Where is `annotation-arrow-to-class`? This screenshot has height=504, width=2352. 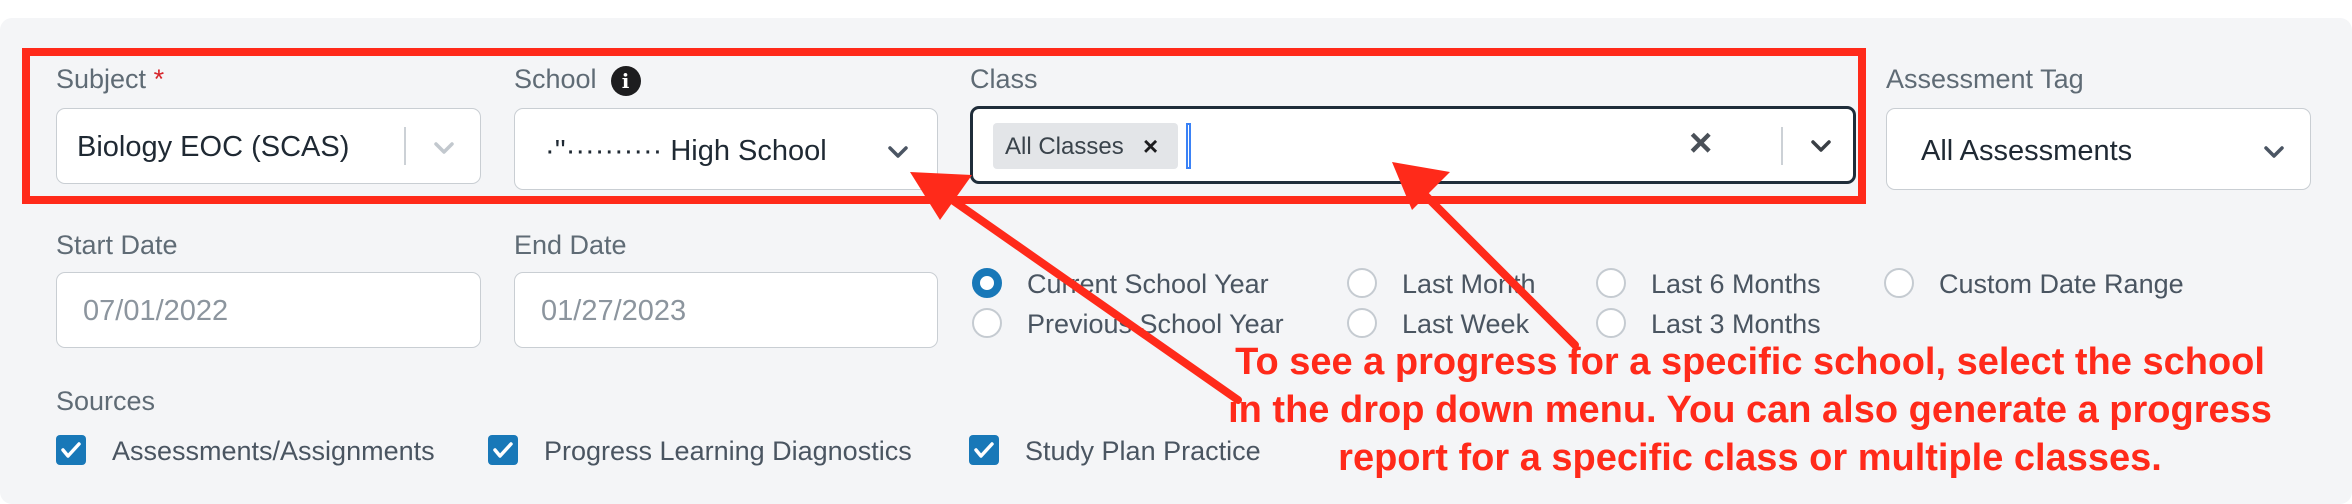 annotation-arrow-to-class is located at coordinates (1485, 255).